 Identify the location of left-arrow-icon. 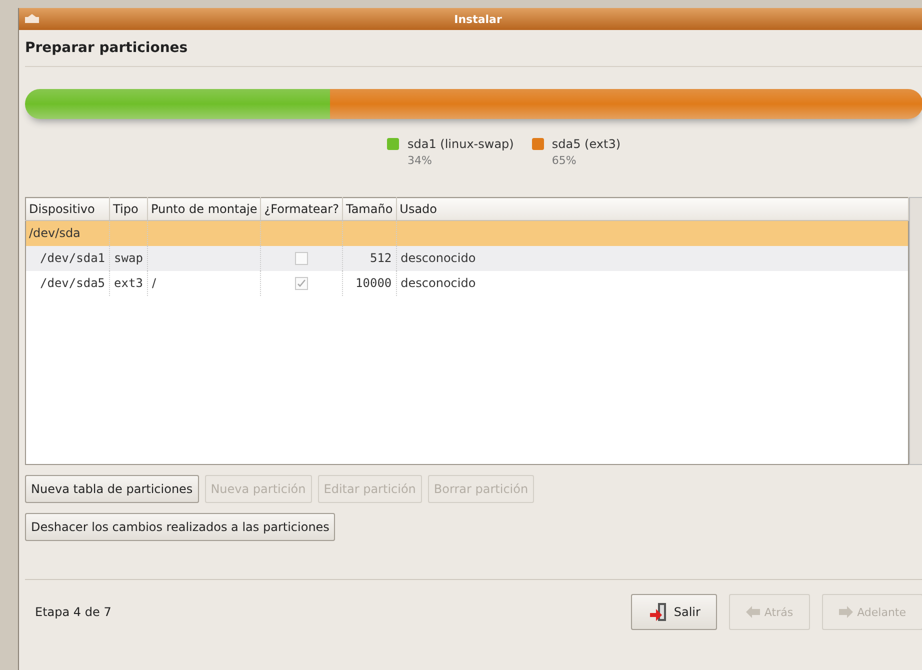
(753, 612).